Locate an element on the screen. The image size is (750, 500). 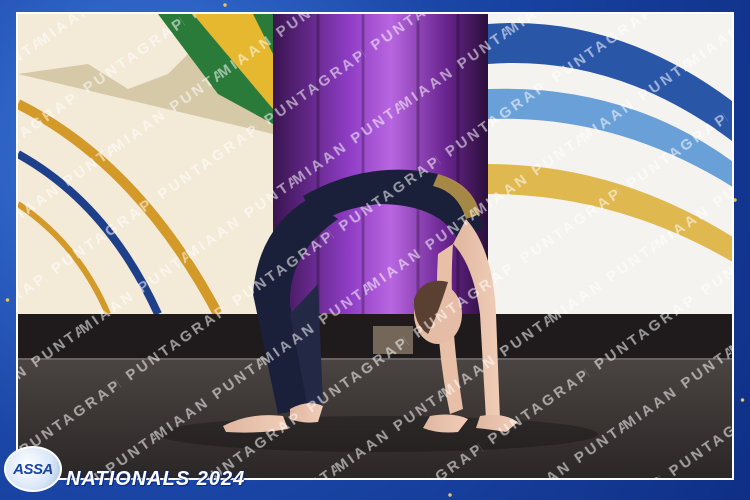
assa-logo: ASSA is located at coordinates (33, 469).